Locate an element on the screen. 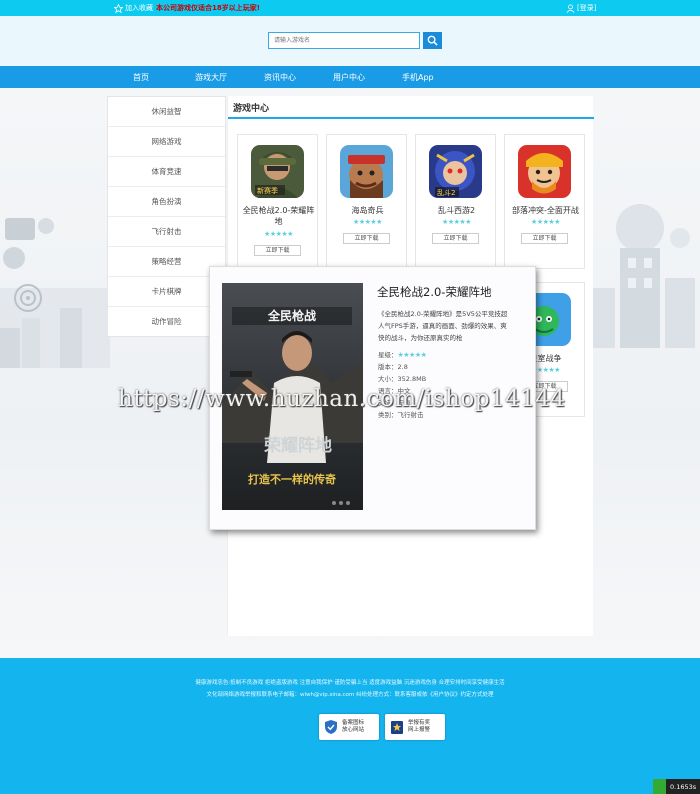  login-link: [登录] is located at coordinates (581, 8).